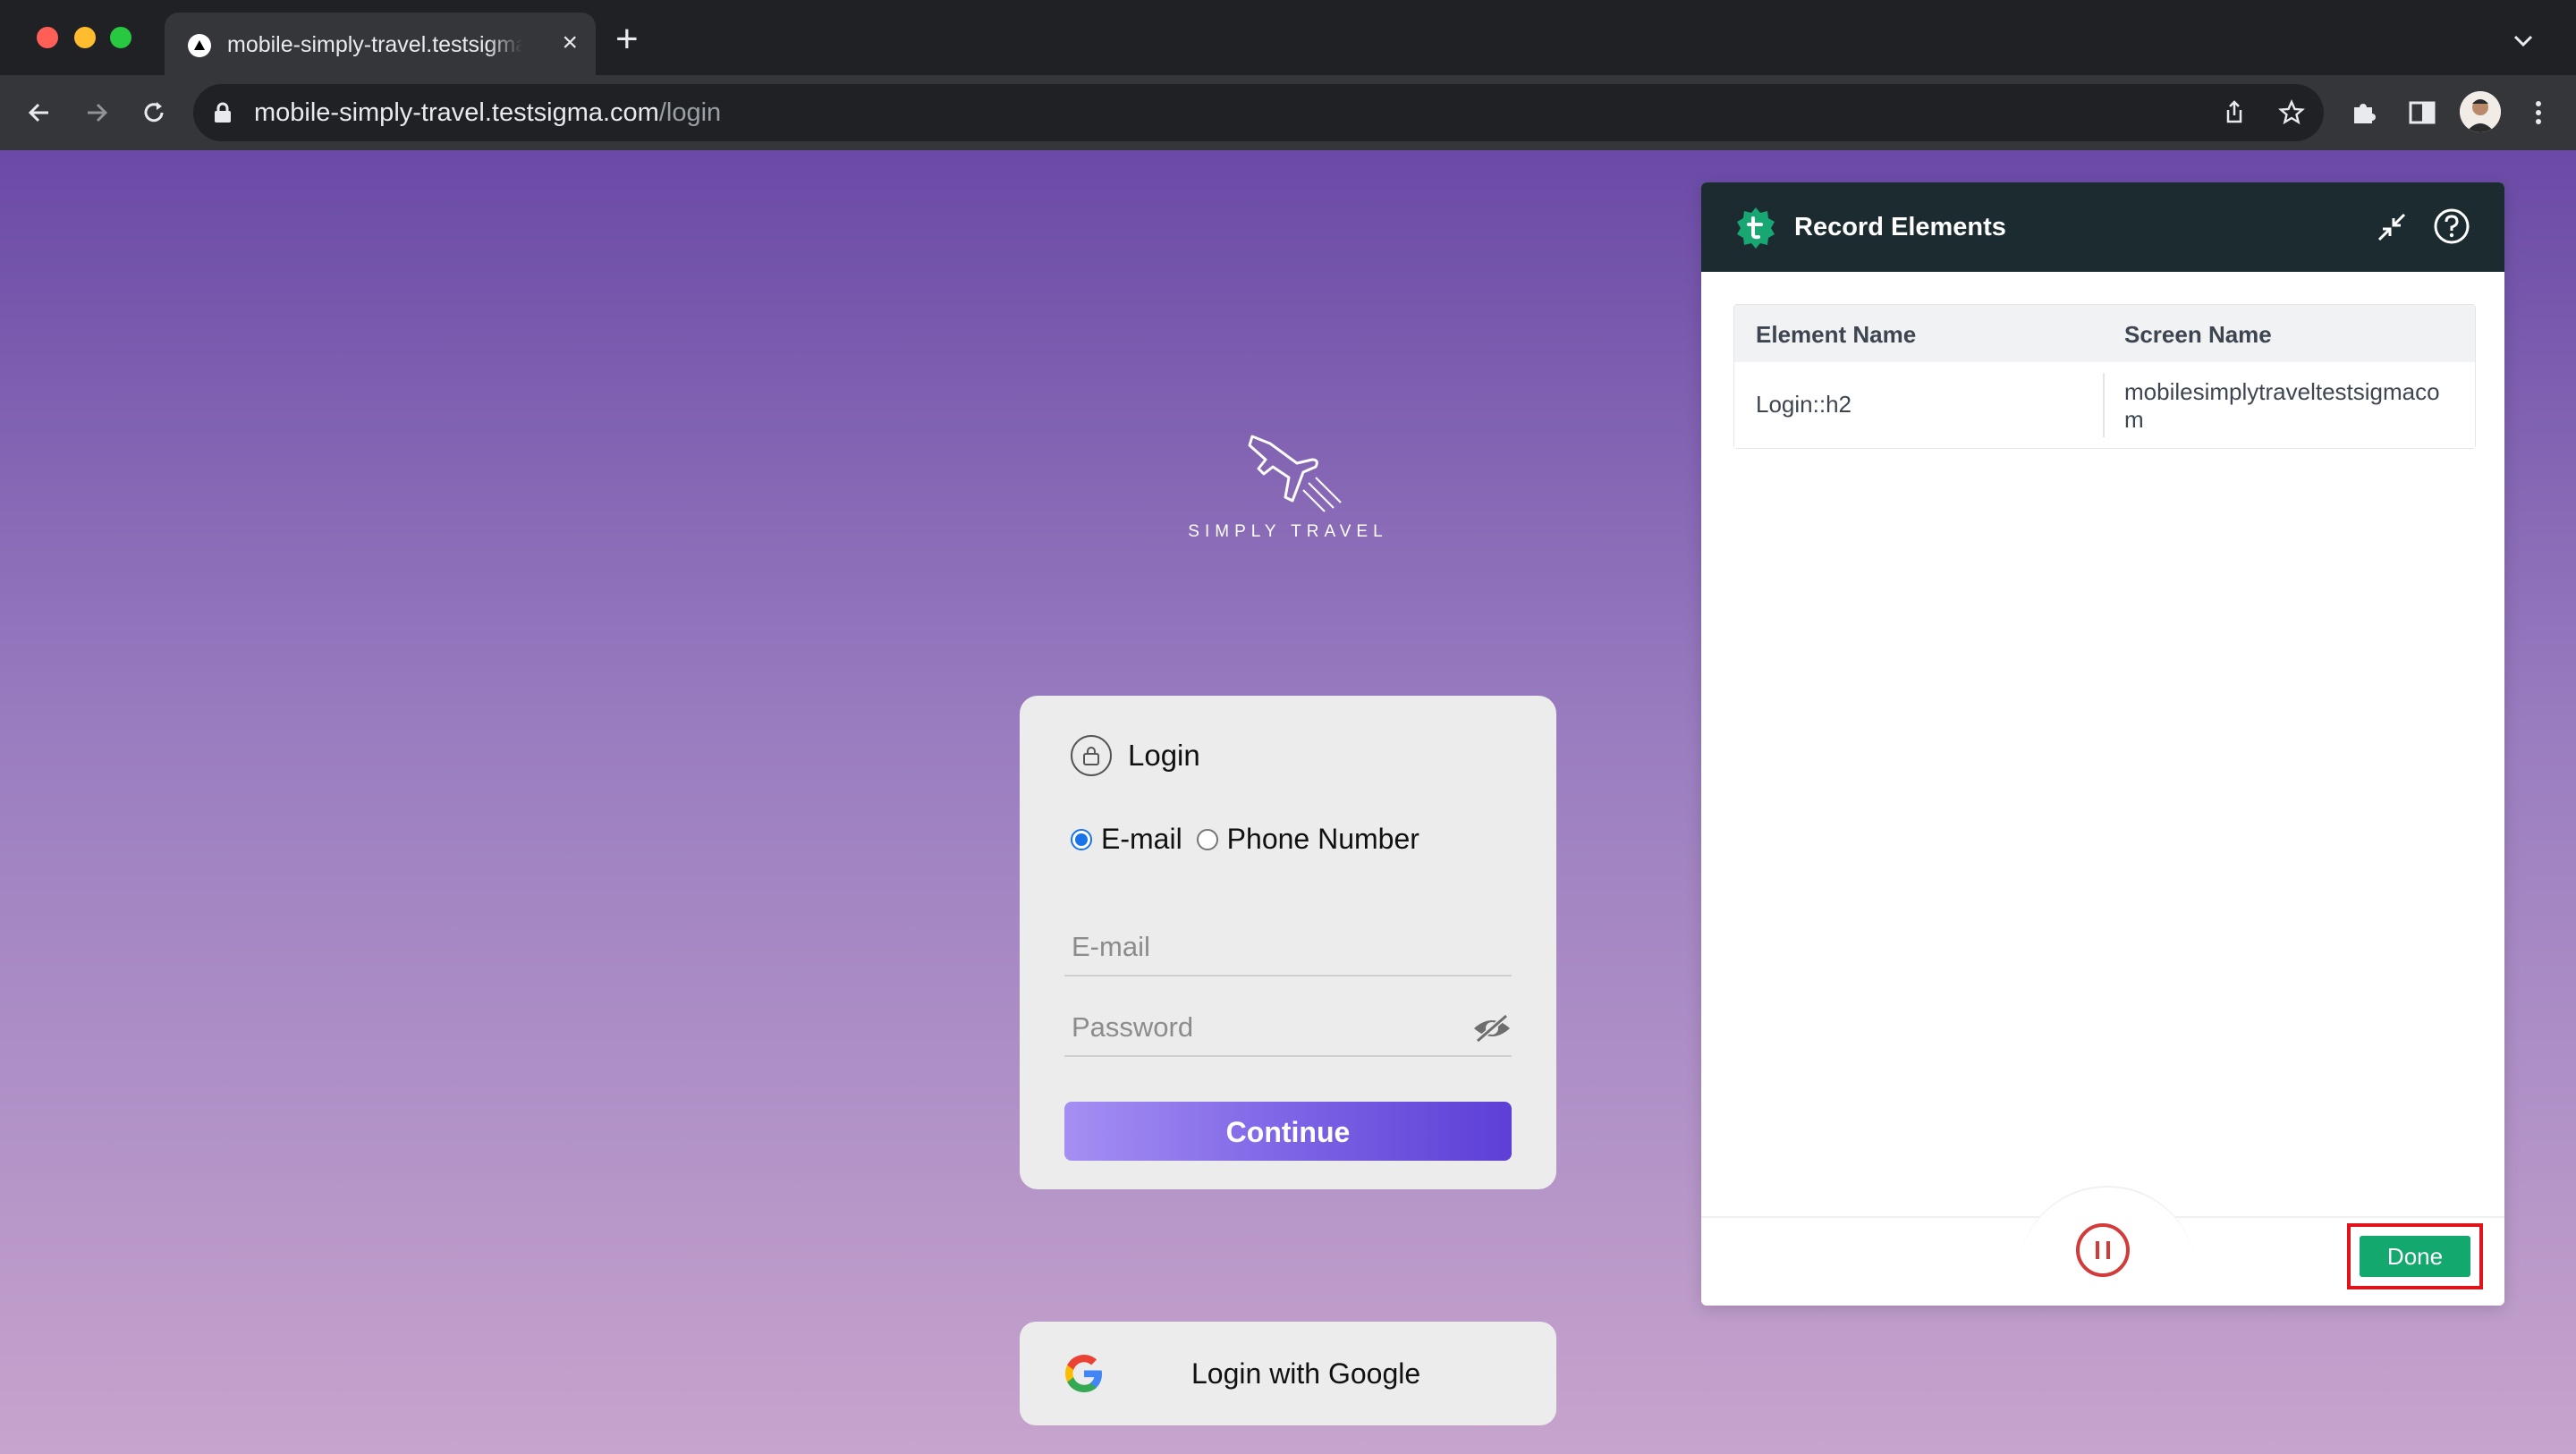 Image resolution: width=2576 pixels, height=1454 pixels. What do you see at coordinates (2422, 113) in the screenshot?
I see `side-panel-icon` at bounding box center [2422, 113].